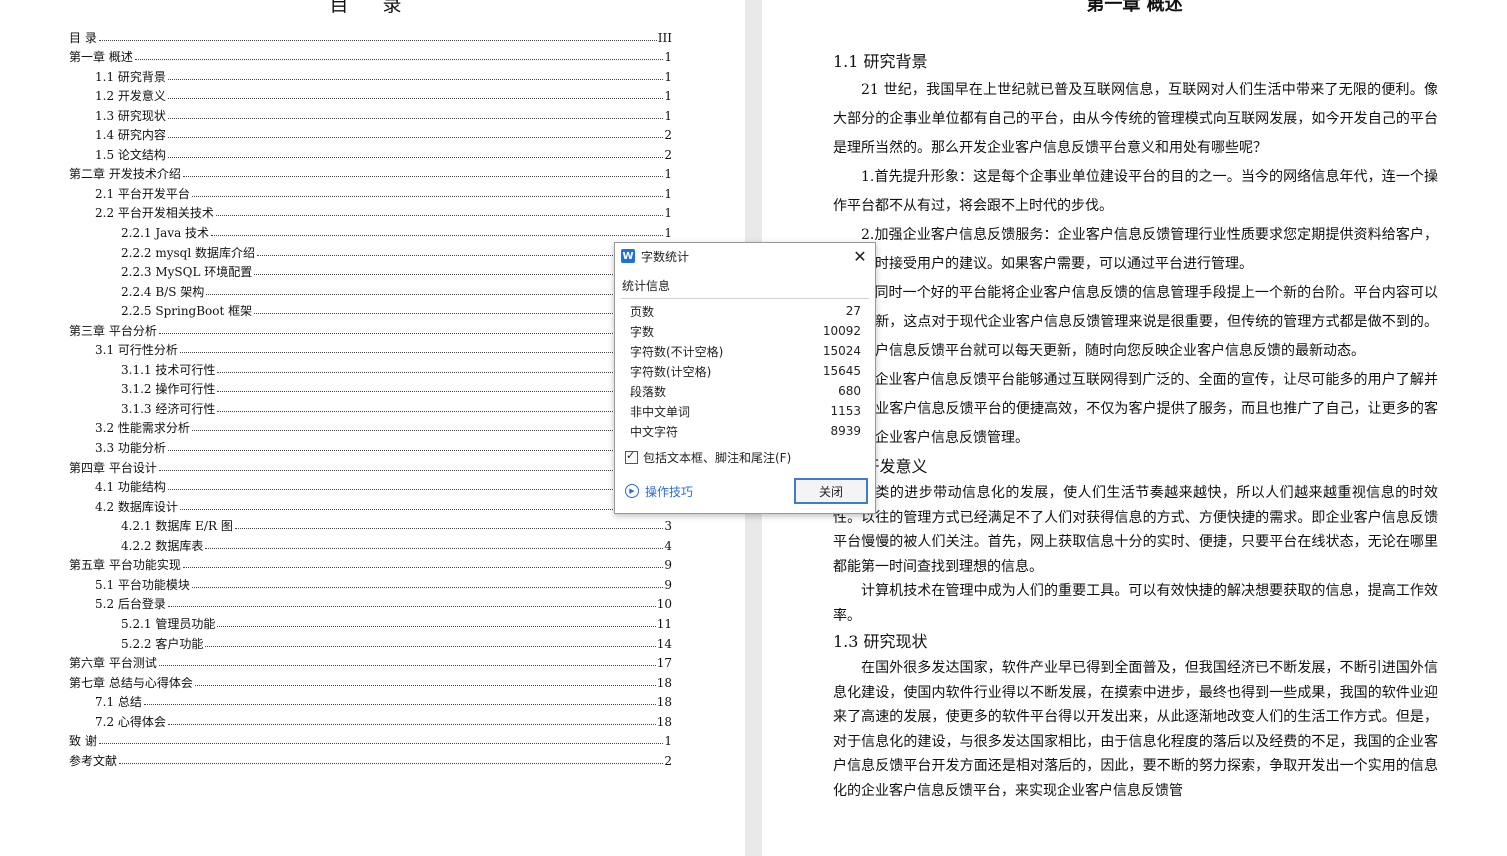 The width and height of the screenshot is (1507, 856). What do you see at coordinates (370, 230) in the screenshot?
I see `toc-entry: 2.2.1 Java 技术 1` at bounding box center [370, 230].